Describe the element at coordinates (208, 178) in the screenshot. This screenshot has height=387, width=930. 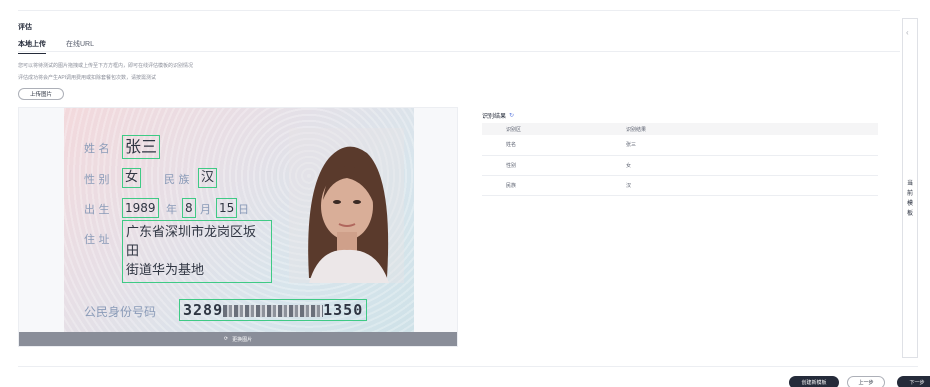
I see `ethnicity-value-box: 汉` at that location.